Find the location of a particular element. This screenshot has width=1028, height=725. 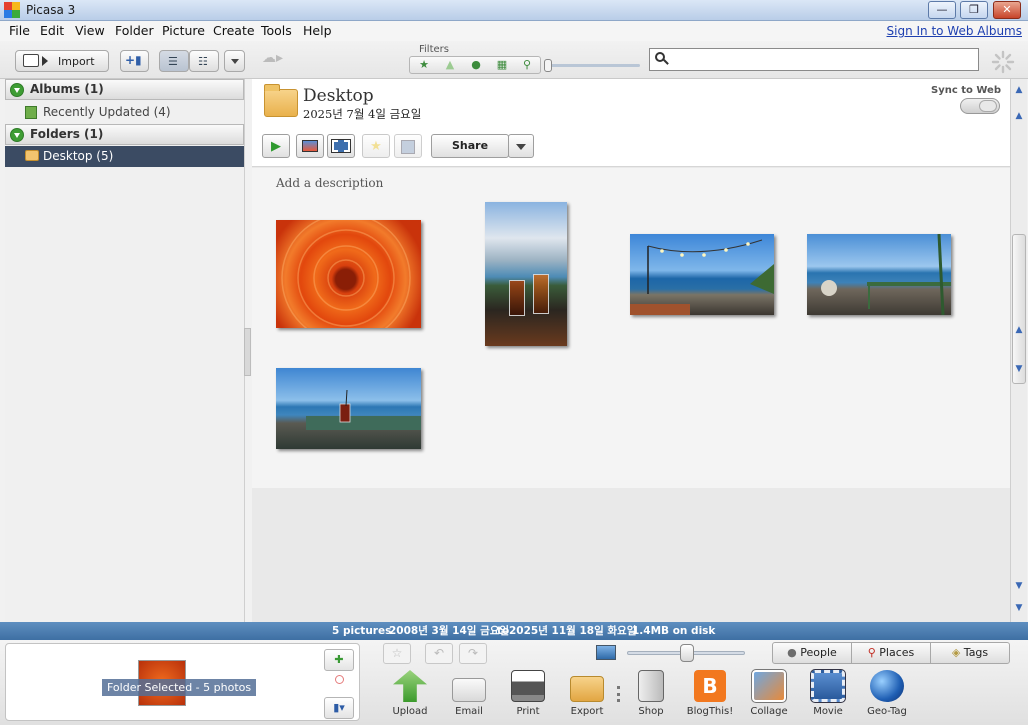

photo-edit-icon is located at coordinates (310, 146).